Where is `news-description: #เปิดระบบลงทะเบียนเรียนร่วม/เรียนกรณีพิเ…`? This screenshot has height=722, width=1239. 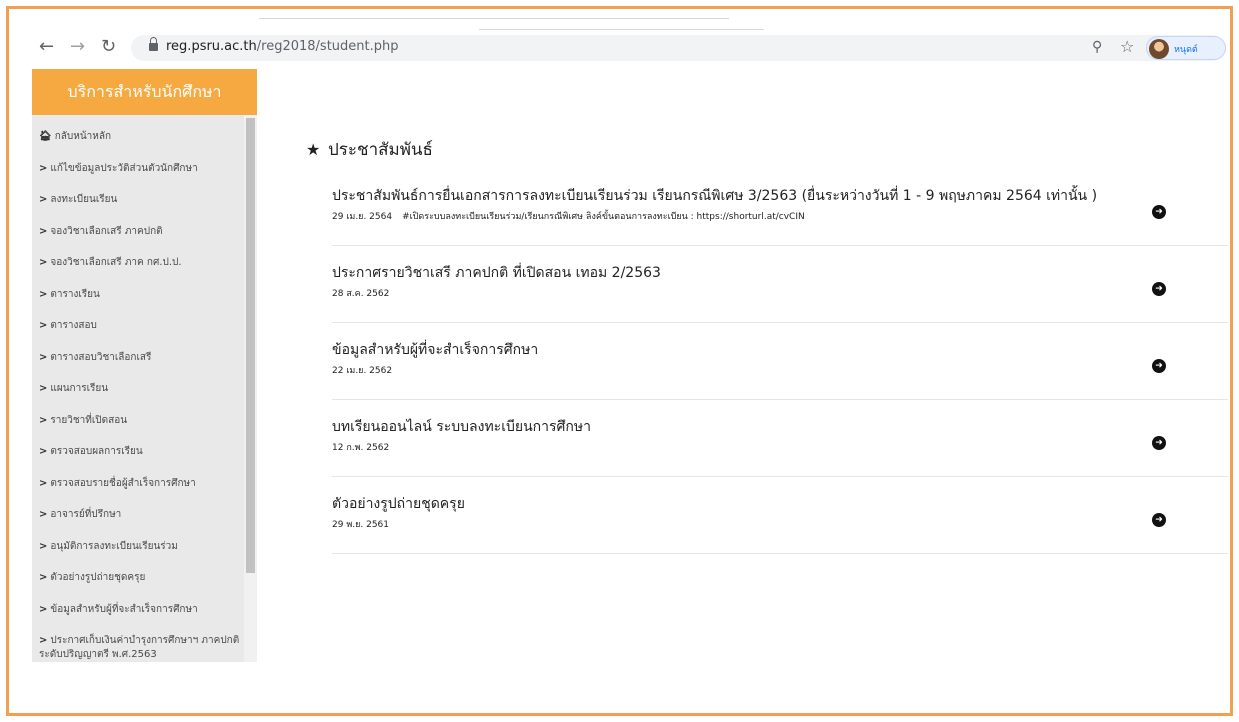 news-description: #เปิดระบบลงทะเบียนเรียนร่วม/เรียนกรณีพิเ… is located at coordinates (603, 217).